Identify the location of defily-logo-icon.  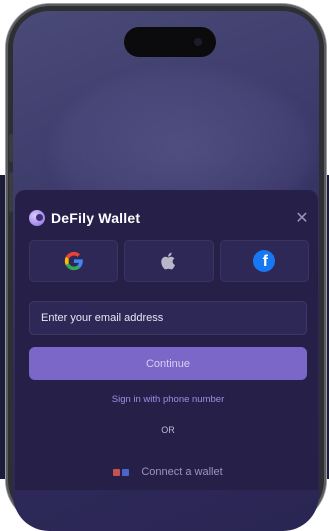
(37, 218).